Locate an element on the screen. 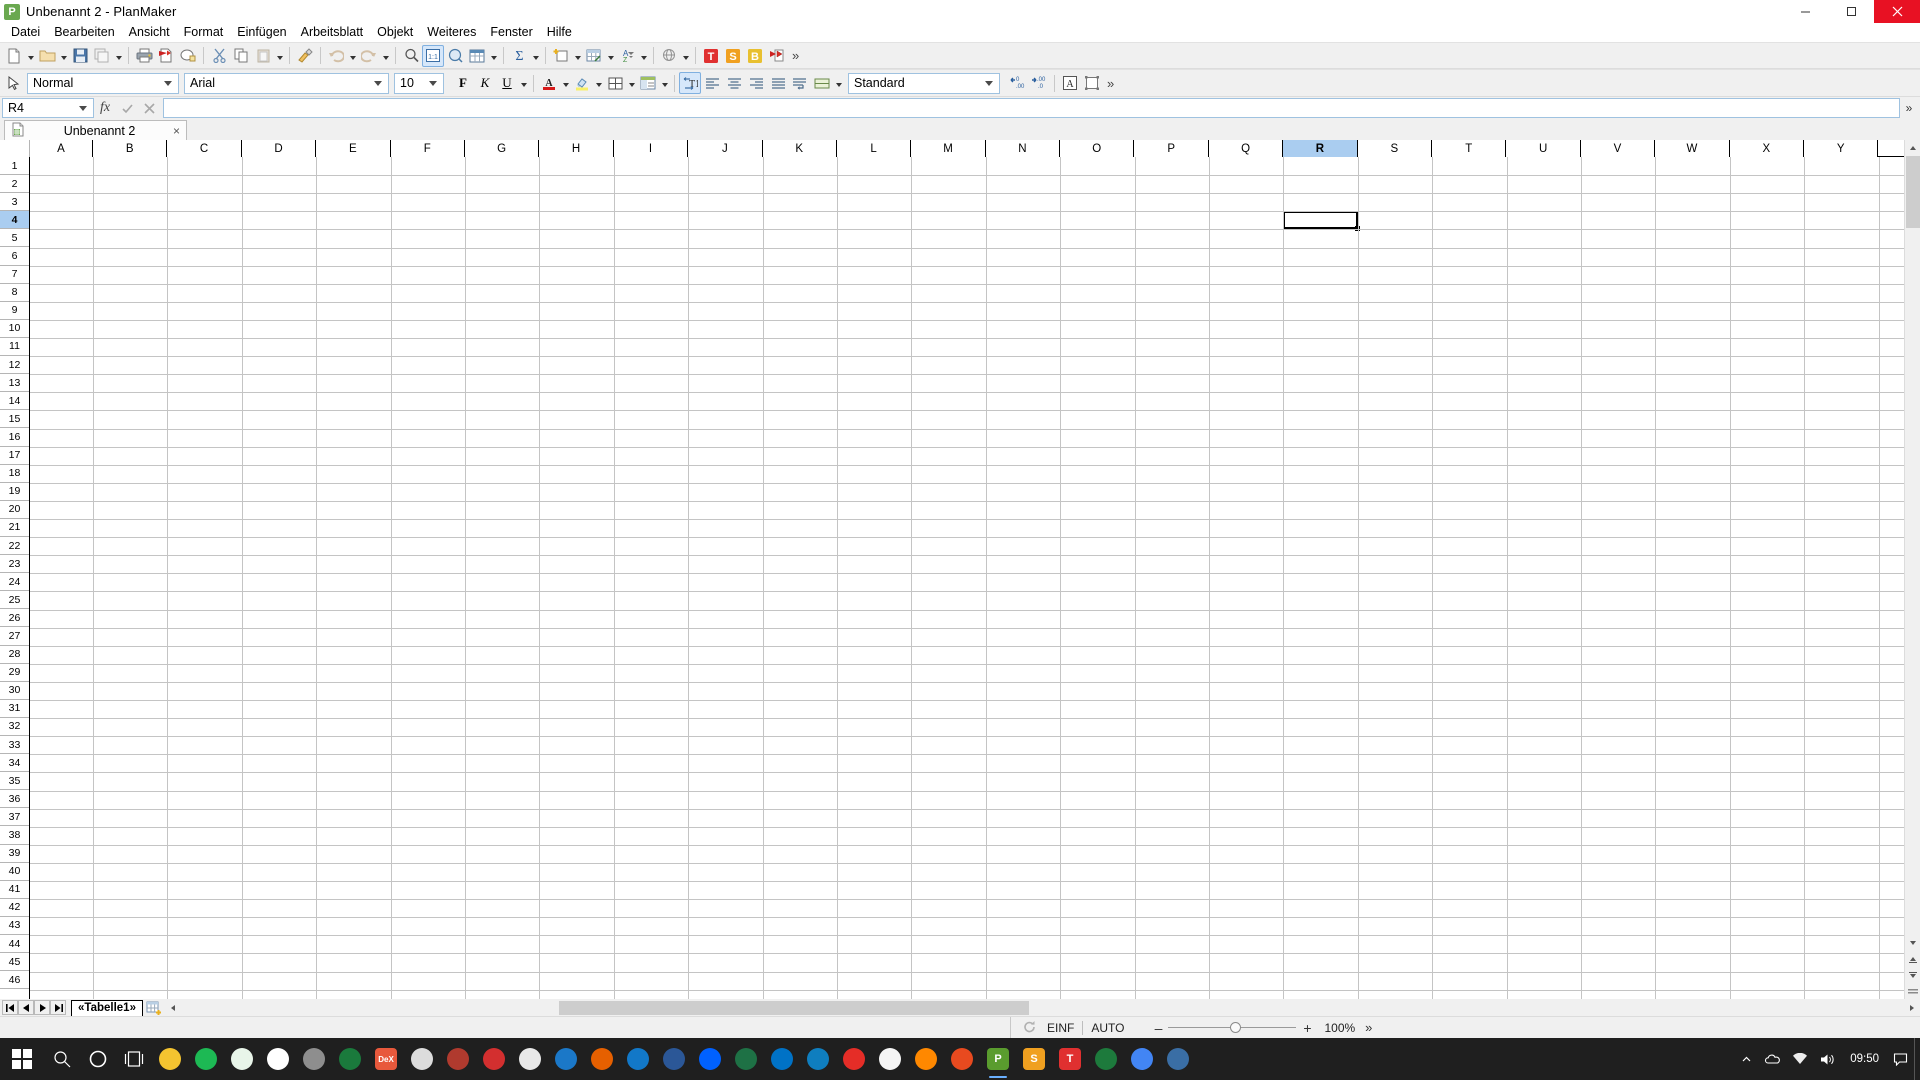  row-header-1: 1 is located at coordinates (14, 166).